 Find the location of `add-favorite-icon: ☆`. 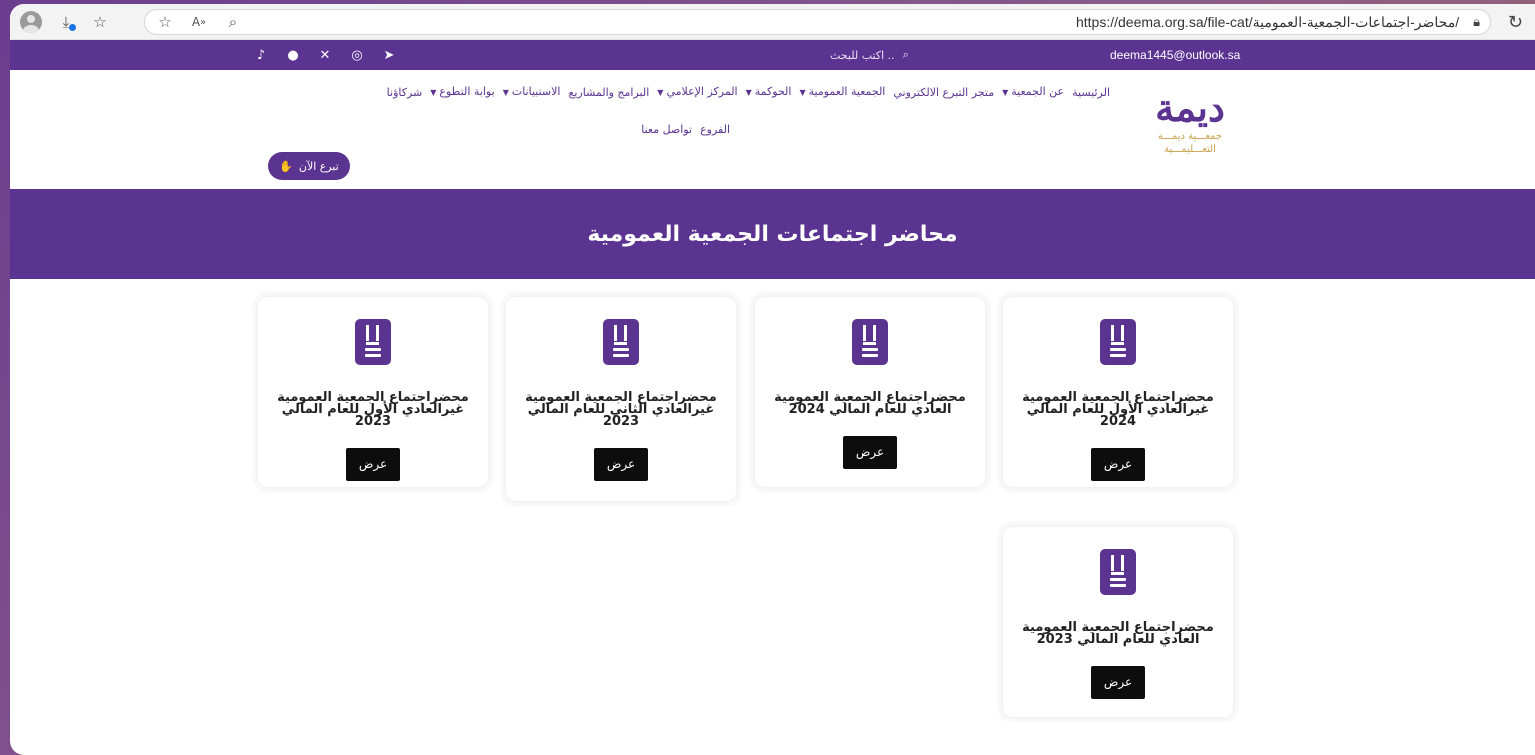

add-favorite-icon: ☆ is located at coordinates (165, 22).